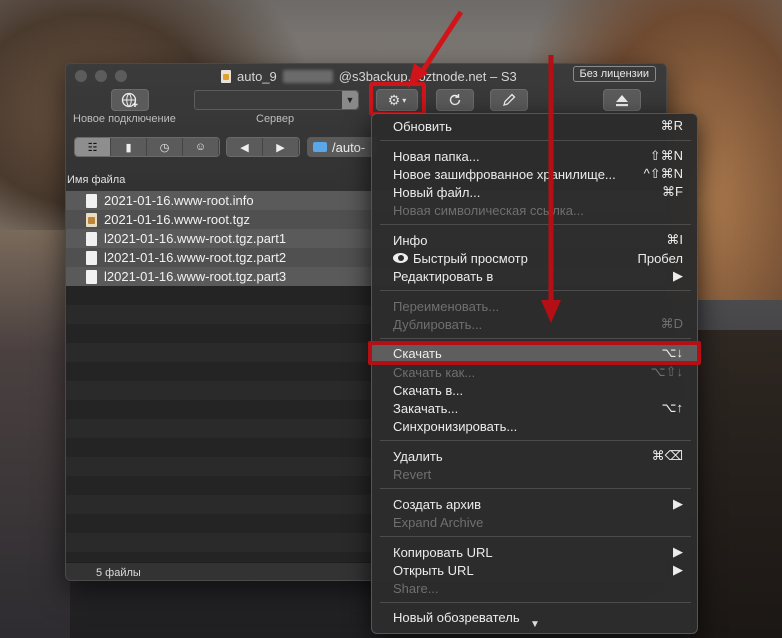 This screenshot has width=782, height=638. I want to click on zoom-window-button, so click(121, 76).